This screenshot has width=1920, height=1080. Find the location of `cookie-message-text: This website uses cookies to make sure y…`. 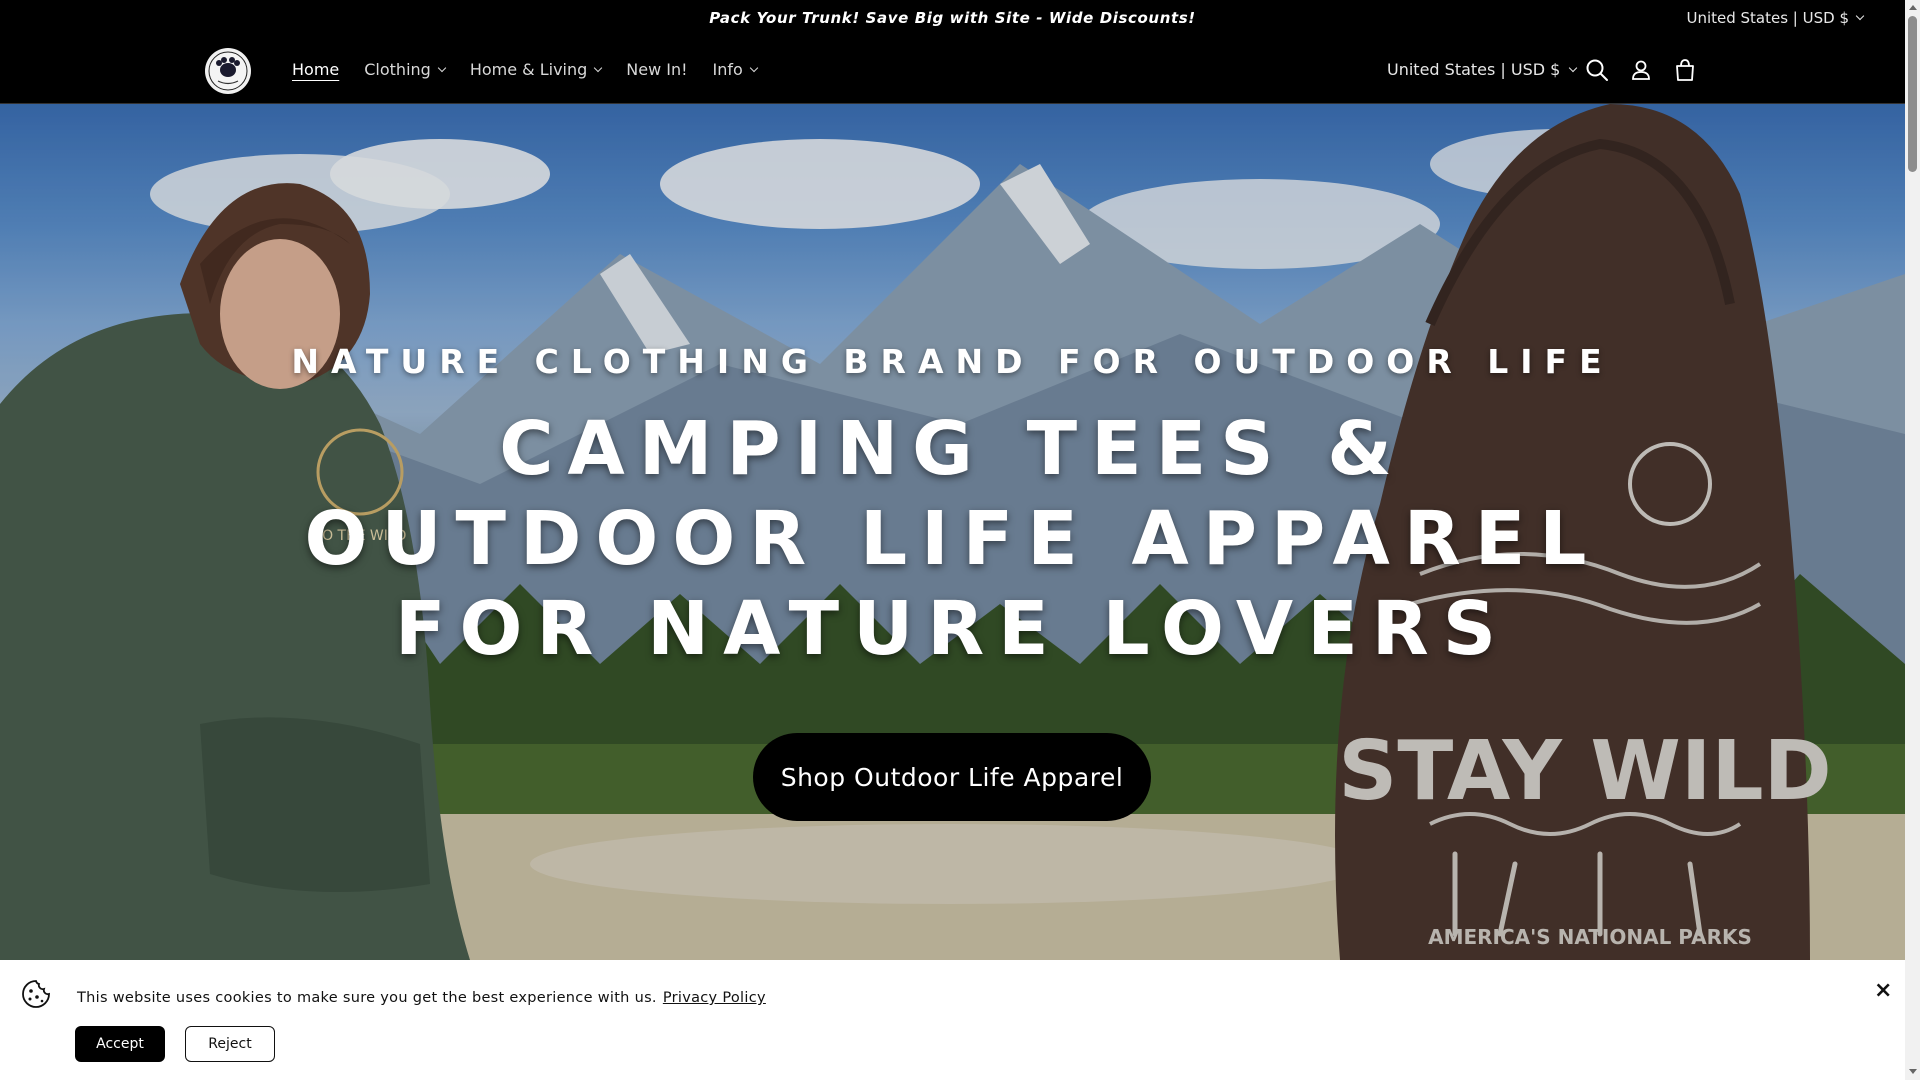

cookie-message-text: This website uses cookies to make sure y… is located at coordinates (367, 998).